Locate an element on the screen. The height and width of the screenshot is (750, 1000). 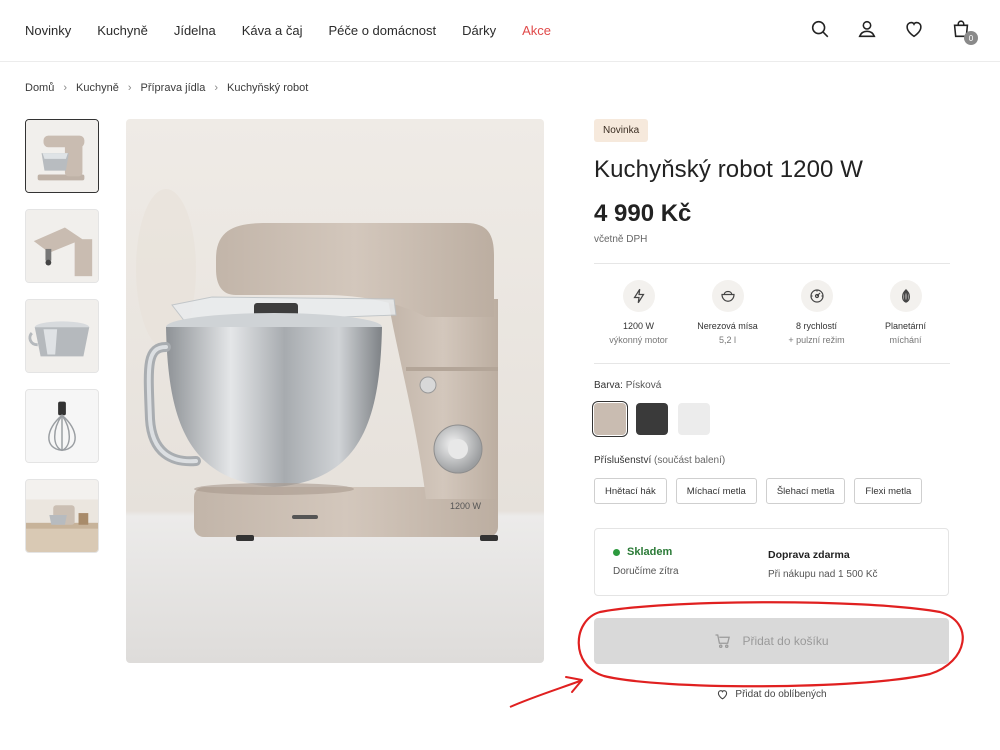
breadcrumb-item-domu: Domů is located at coordinates (39, 88).